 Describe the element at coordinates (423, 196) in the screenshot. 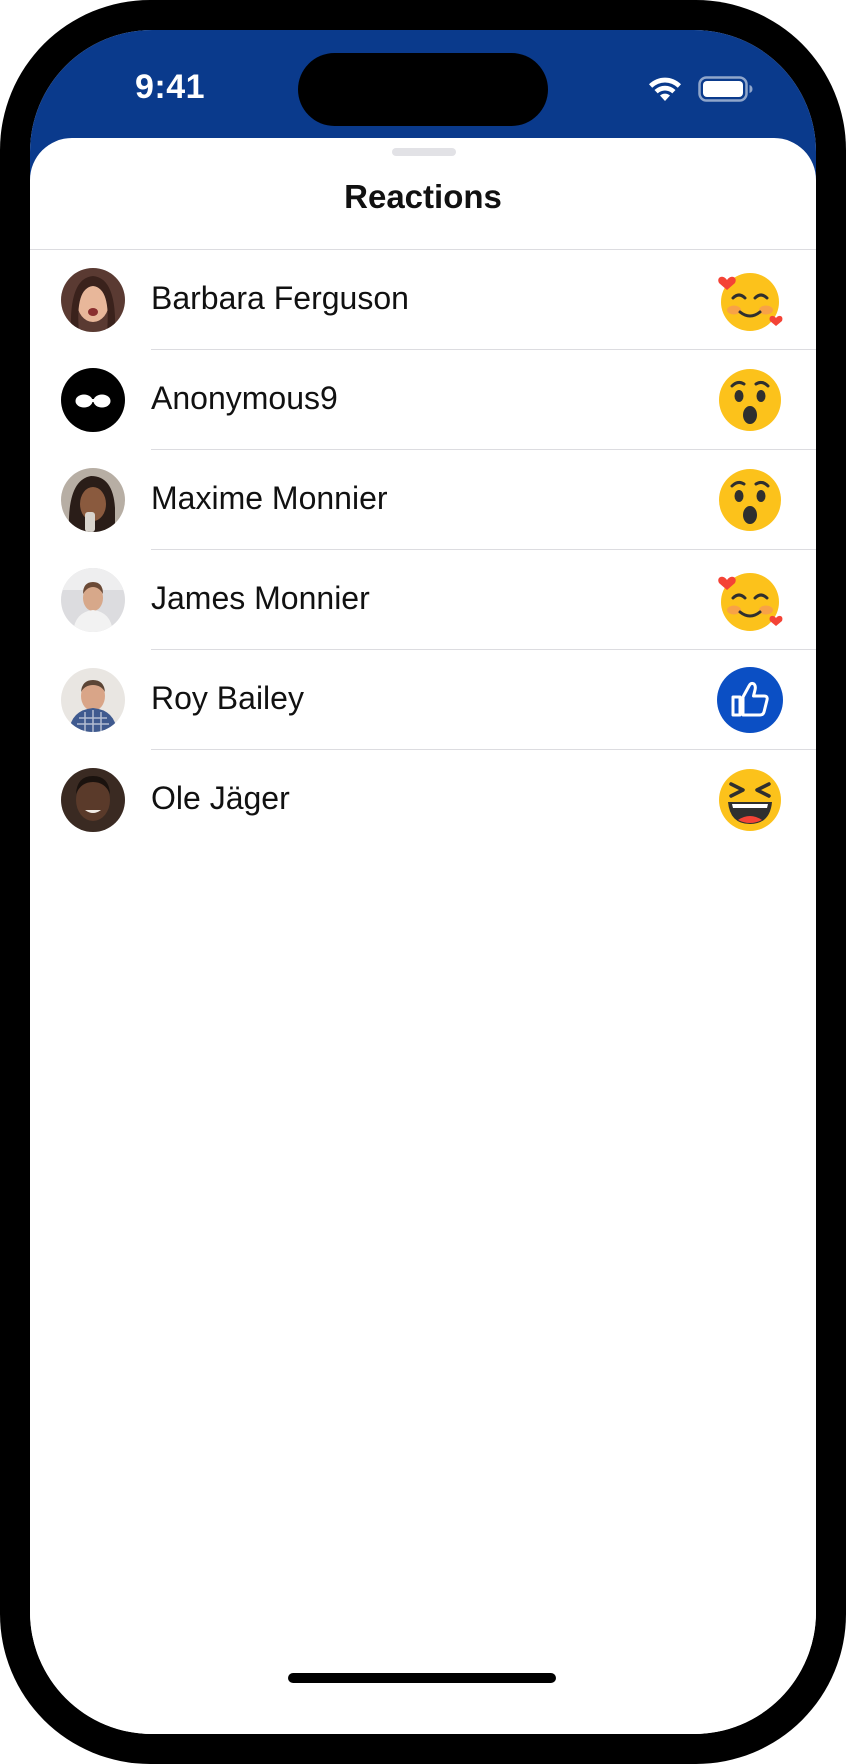

I see `sheet-title: Reactions` at that location.